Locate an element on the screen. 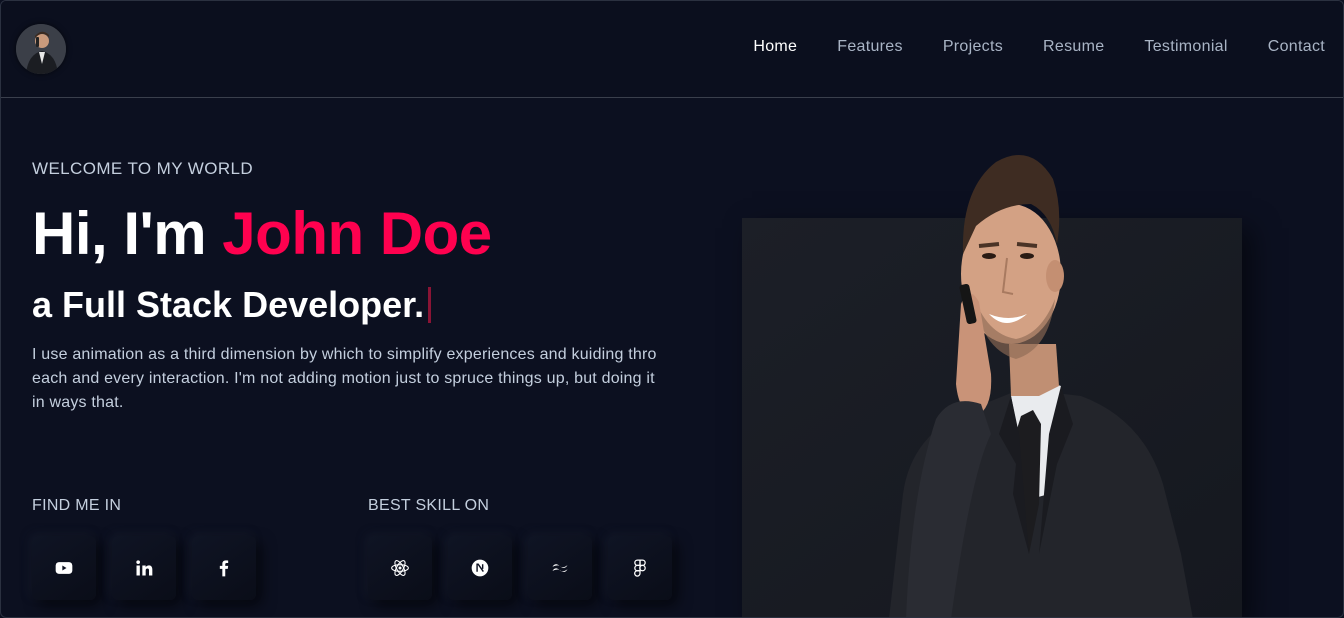 The height and width of the screenshot is (618, 1344). skill-icons is located at coordinates (520, 568).